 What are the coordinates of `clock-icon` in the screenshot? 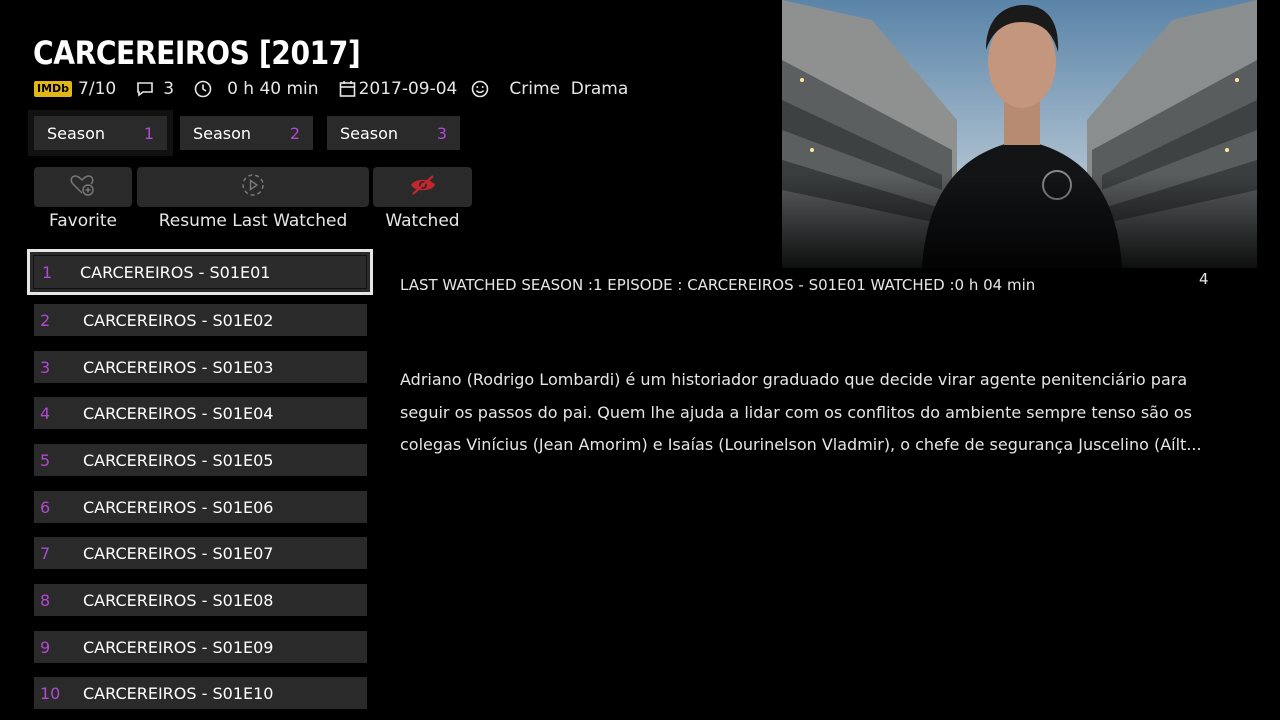 It's located at (203, 89).